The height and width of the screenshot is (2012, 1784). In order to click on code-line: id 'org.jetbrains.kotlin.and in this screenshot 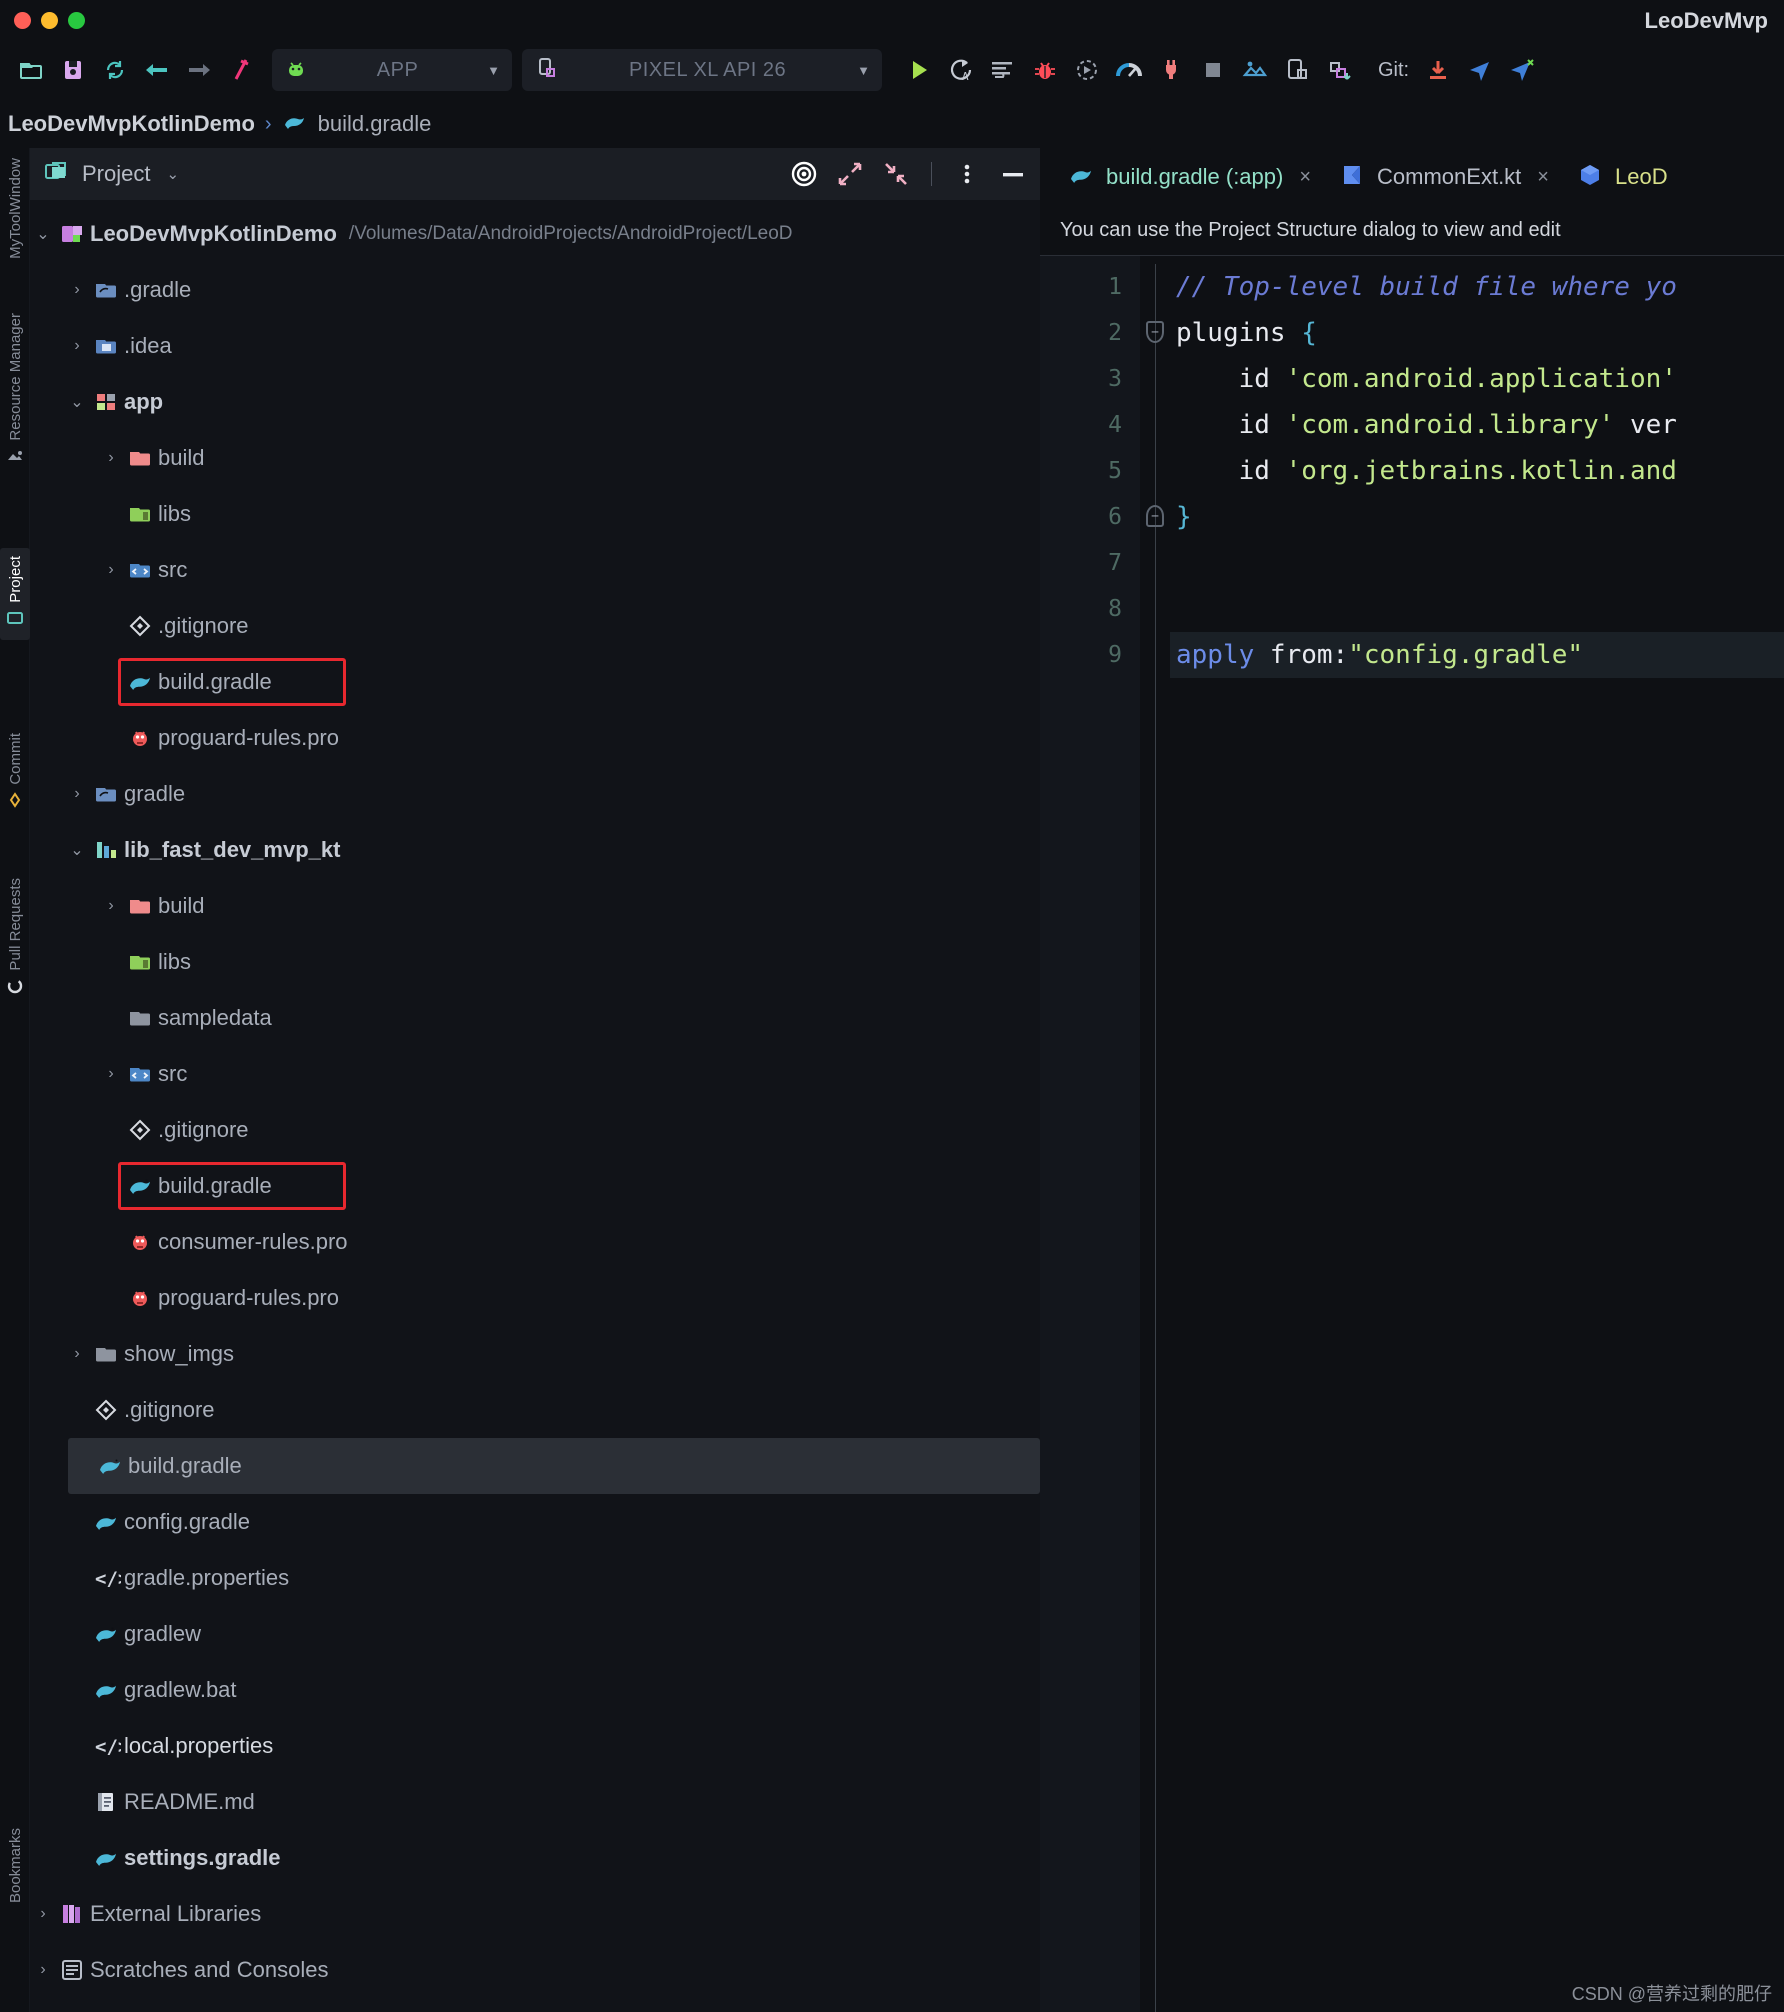, I will do `click(1477, 471)`.